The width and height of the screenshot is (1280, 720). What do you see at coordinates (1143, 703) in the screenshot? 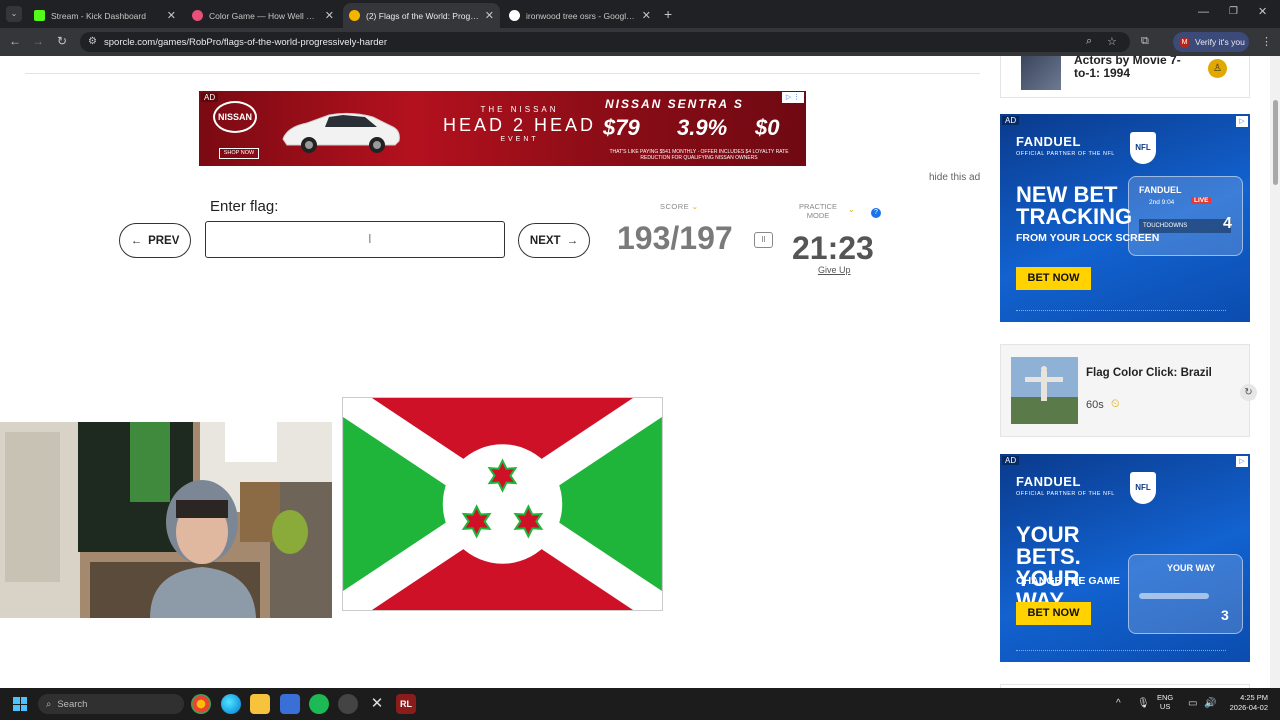
I see `microphone-icon: 🎙` at bounding box center [1143, 703].